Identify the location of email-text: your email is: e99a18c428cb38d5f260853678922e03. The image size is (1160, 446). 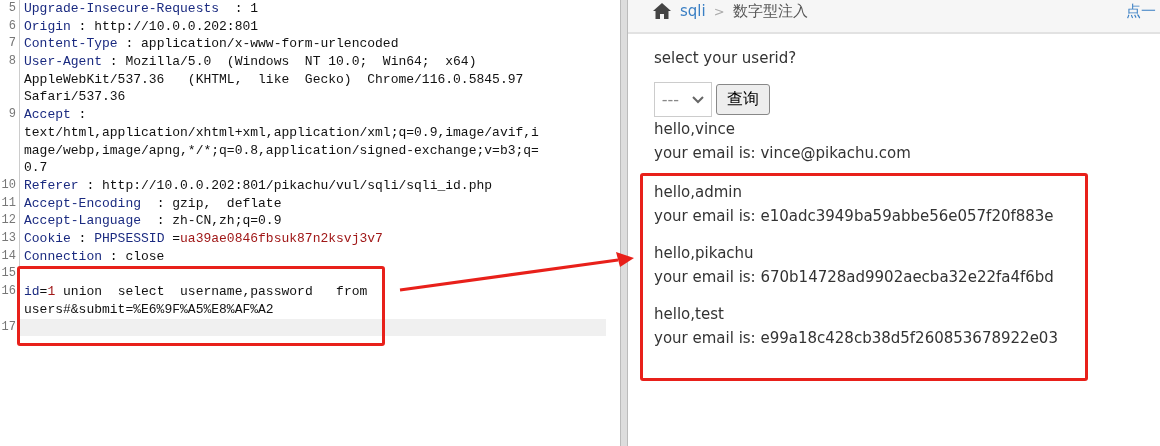
(856, 338).